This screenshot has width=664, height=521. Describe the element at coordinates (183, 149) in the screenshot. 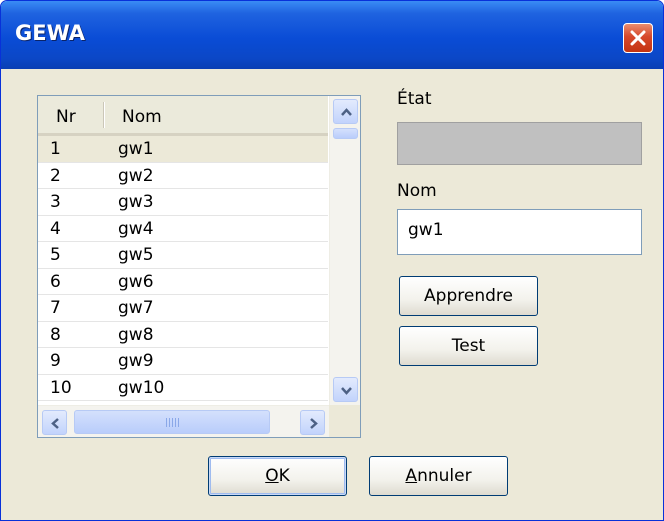

I see `list-row: 1 gw1` at that location.